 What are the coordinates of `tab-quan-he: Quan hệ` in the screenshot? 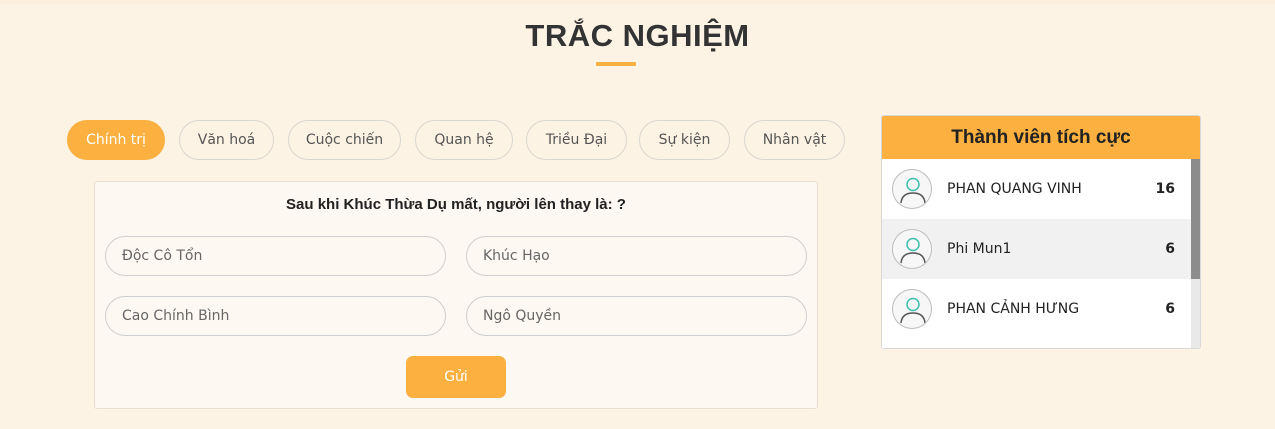 It's located at (464, 140).